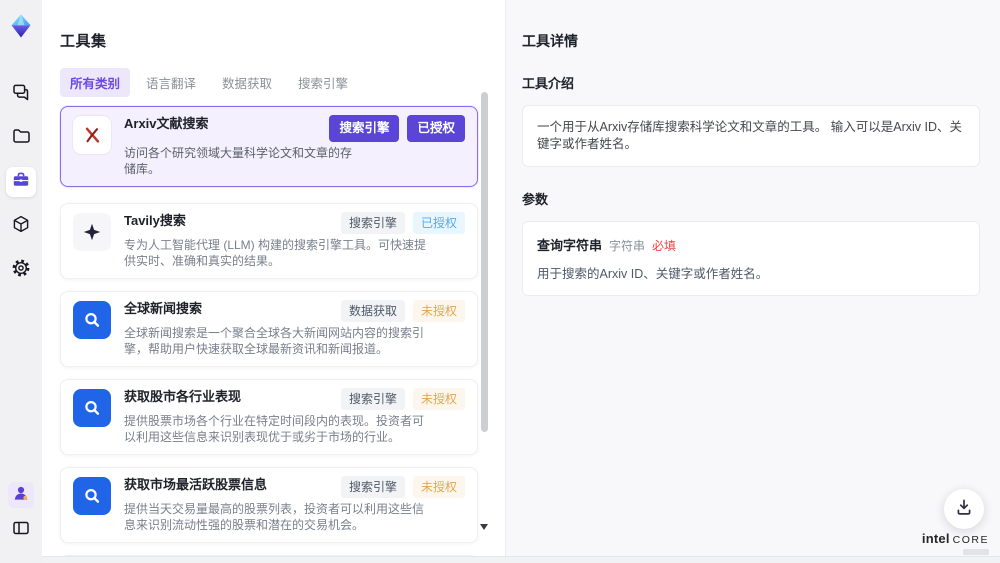 Image resolution: width=1000 pixels, height=563 pixels. Describe the element at coordinates (484, 527) in the screenshot. I see `scroll-down-arrow-icon` at that location.